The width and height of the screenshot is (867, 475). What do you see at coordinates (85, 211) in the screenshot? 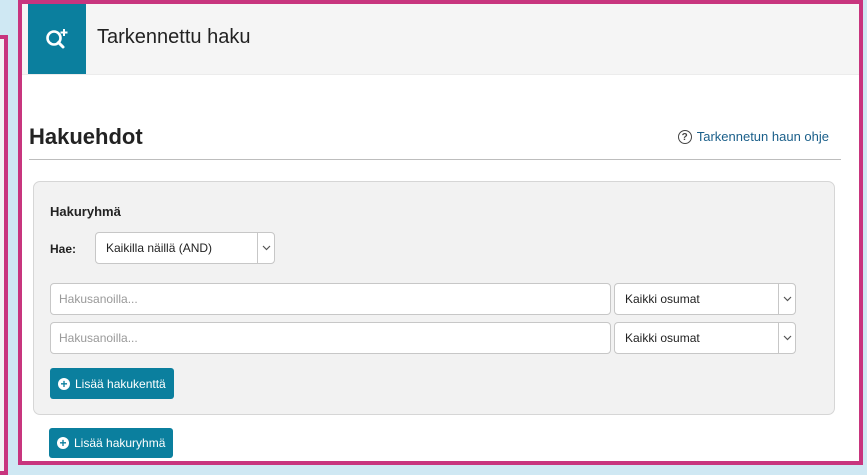
I see `group-title: Hakuryhmä` at bounding box center [85, 211].